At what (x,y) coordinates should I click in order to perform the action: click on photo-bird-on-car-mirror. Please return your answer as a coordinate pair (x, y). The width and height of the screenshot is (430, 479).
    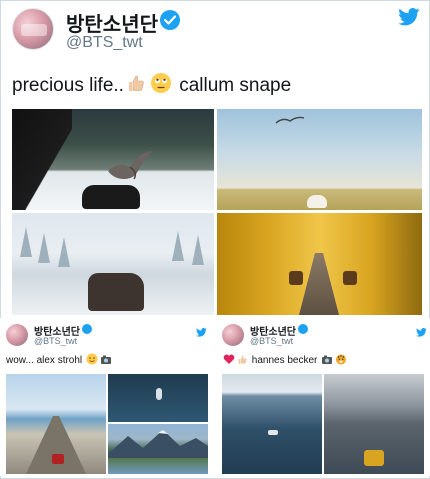
    Looking at the image, I should click on (113, 159).